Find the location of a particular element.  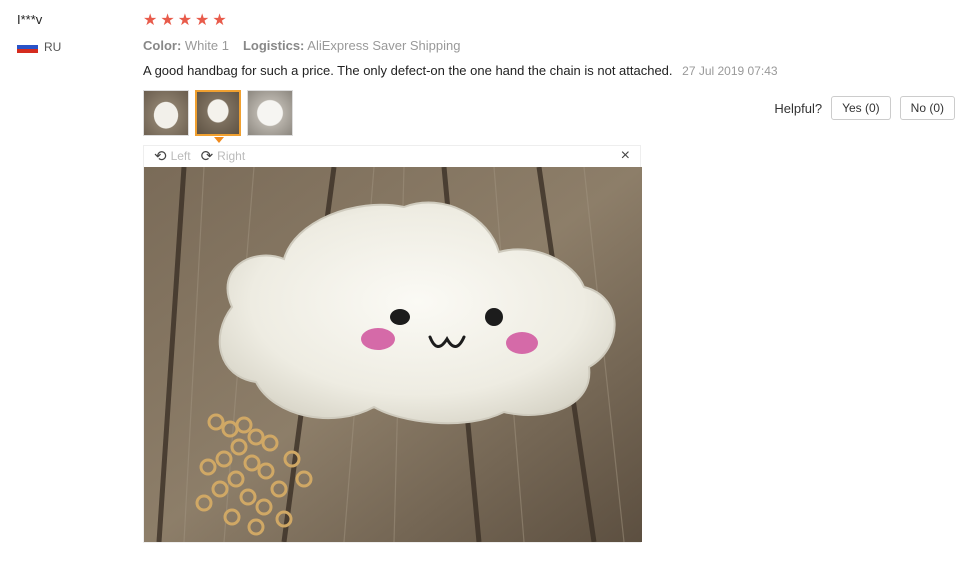

rotate-left-label: Left is located at coordinates (180, 156).